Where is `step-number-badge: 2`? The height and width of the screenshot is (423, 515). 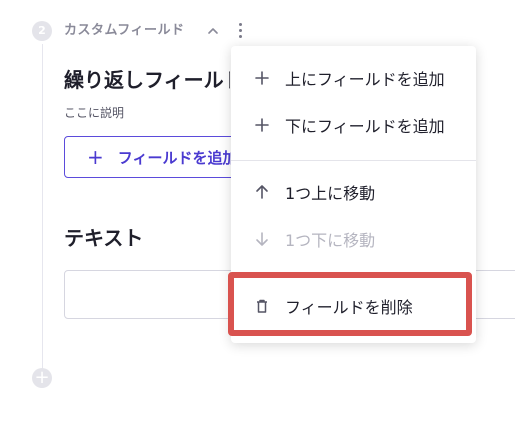
step-number-badge: 2 is located at coordinates (42, 31).